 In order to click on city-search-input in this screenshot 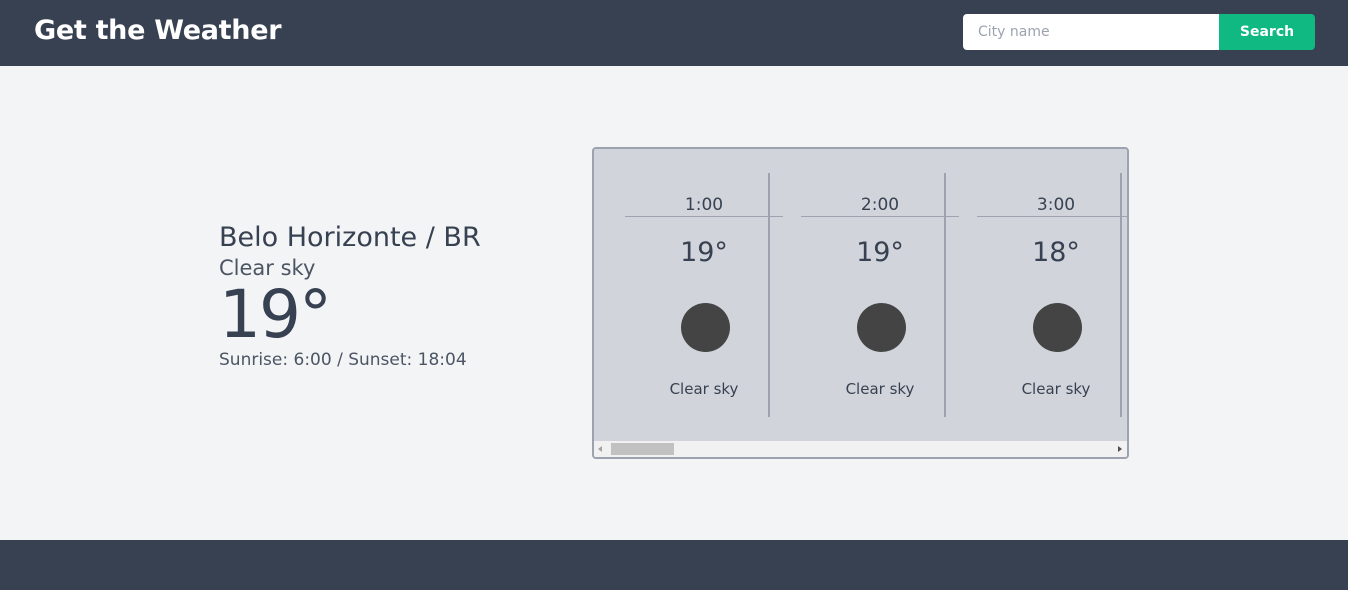, I will do `click(1091, 32)`.